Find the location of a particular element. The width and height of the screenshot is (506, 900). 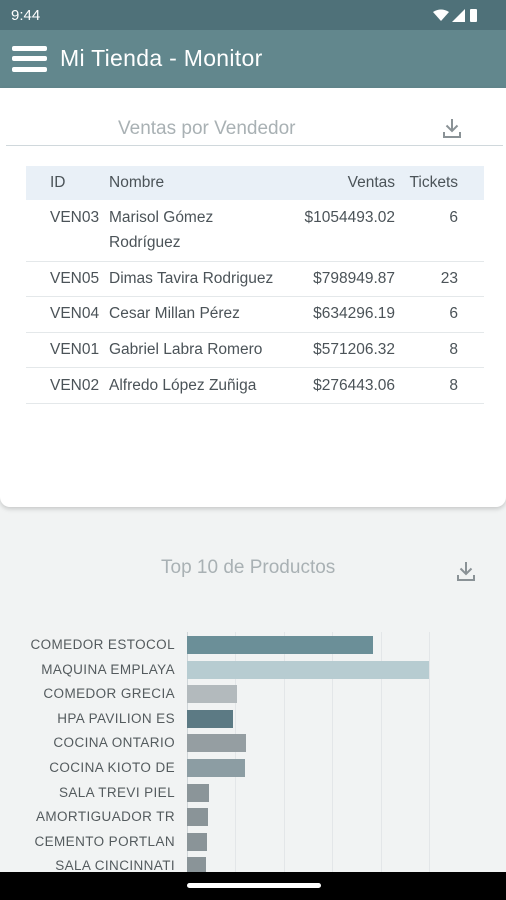

vendor-id: VEN01 is located at coordinates (75, 349).